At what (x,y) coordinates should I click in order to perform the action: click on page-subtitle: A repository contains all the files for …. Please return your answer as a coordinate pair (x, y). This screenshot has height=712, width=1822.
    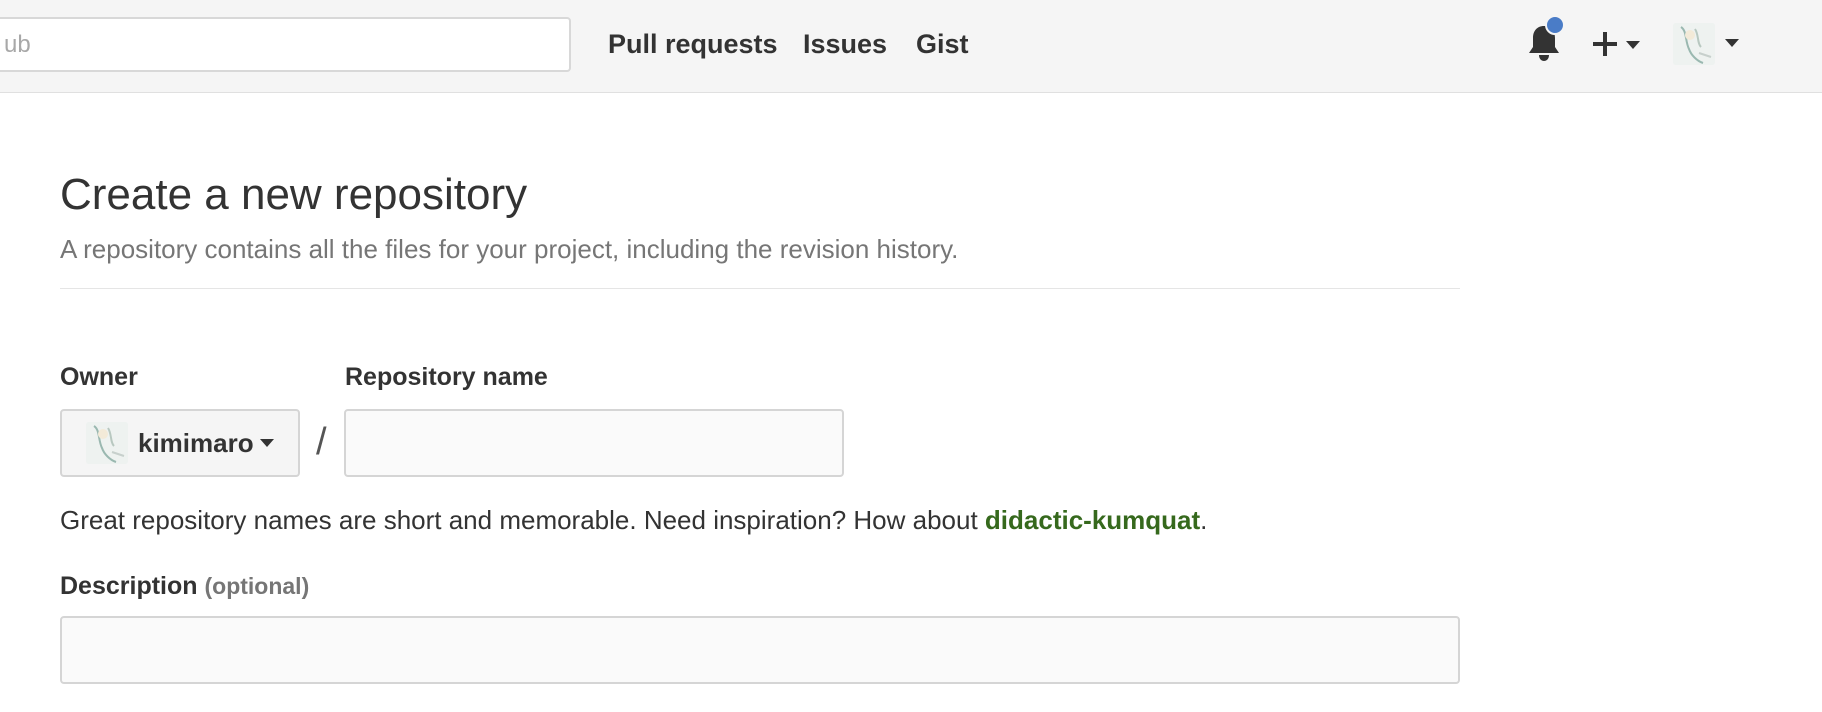
    Looking at the image, I should click on (509, 249).